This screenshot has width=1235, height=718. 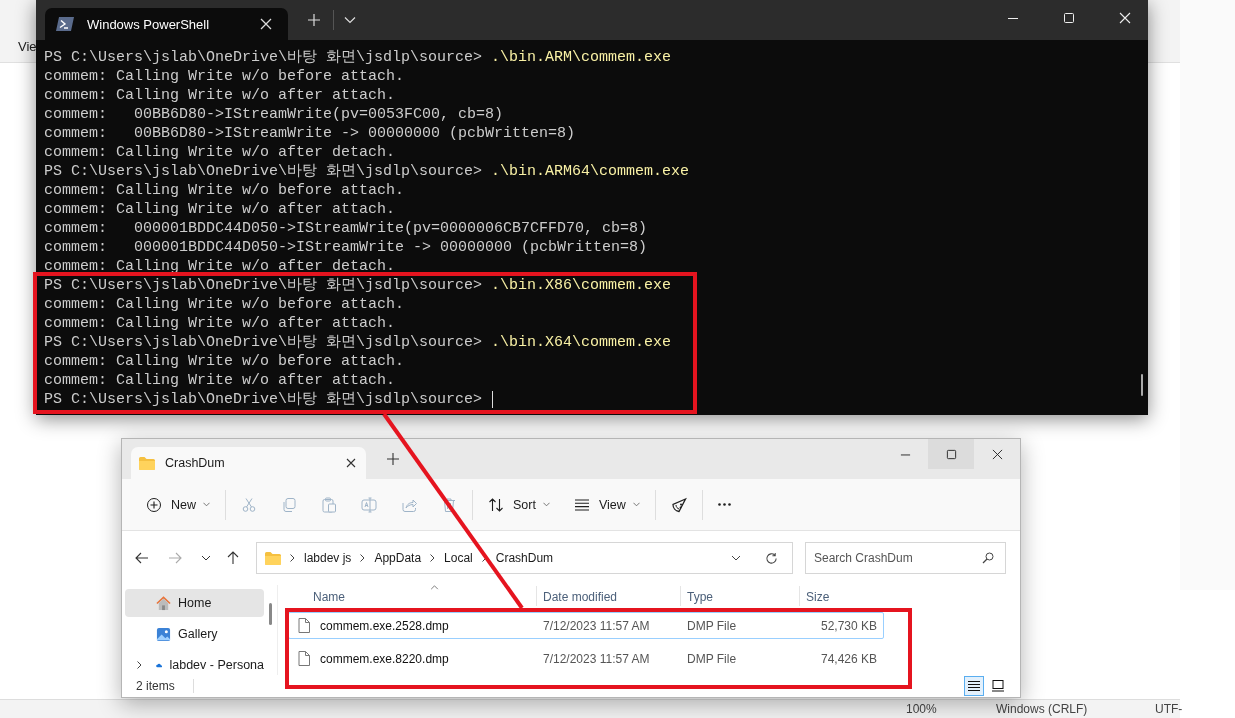 What do you see at coordinates (384, 658) in the screenshot?
I see `file-name: commem.exe.8220.dmp` at bounding box center [384, 658].